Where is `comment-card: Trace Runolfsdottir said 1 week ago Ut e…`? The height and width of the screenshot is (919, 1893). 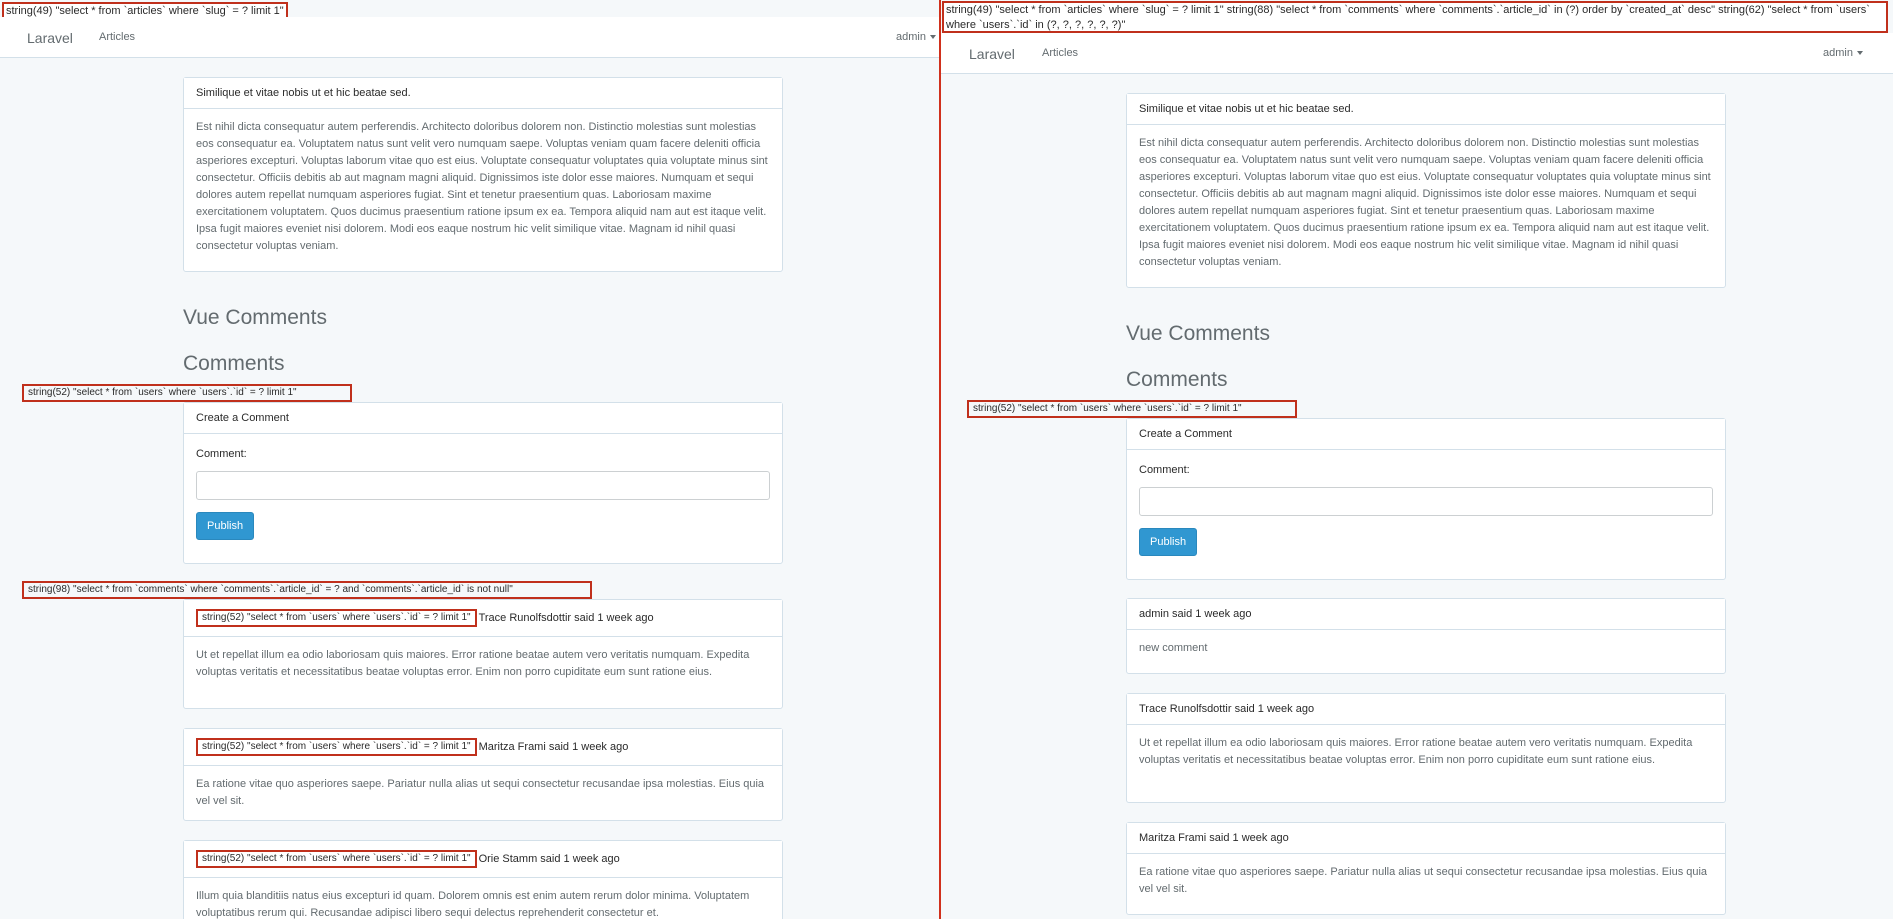 comment-card: Trace Runolfsdottir said 1 week ago Ut e… is located at coordinates (1426, 748).